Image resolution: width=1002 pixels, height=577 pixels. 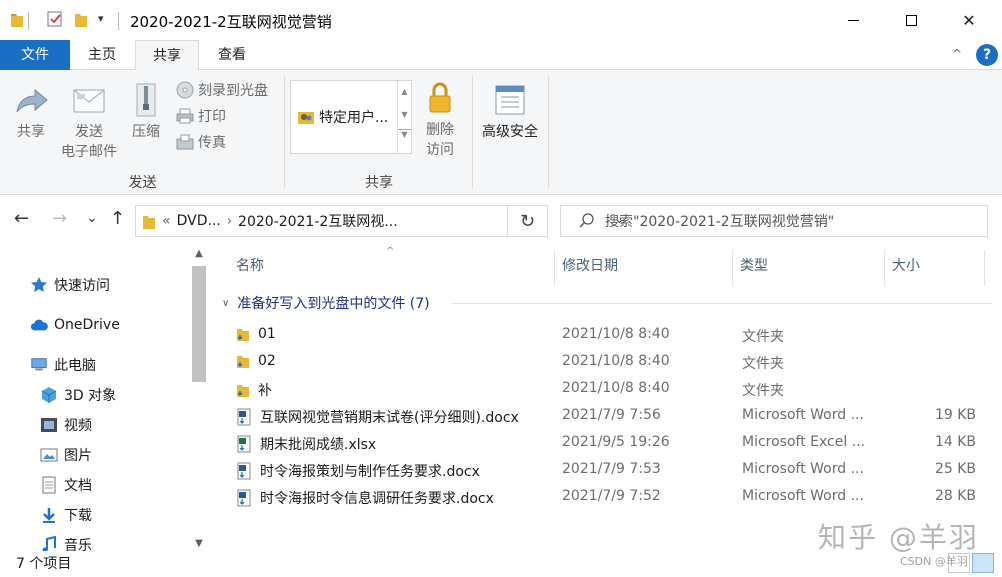 I want to click on file-name-cell: 时令海报时令信息调研任务要求.docx, so click(x=365, y=498).